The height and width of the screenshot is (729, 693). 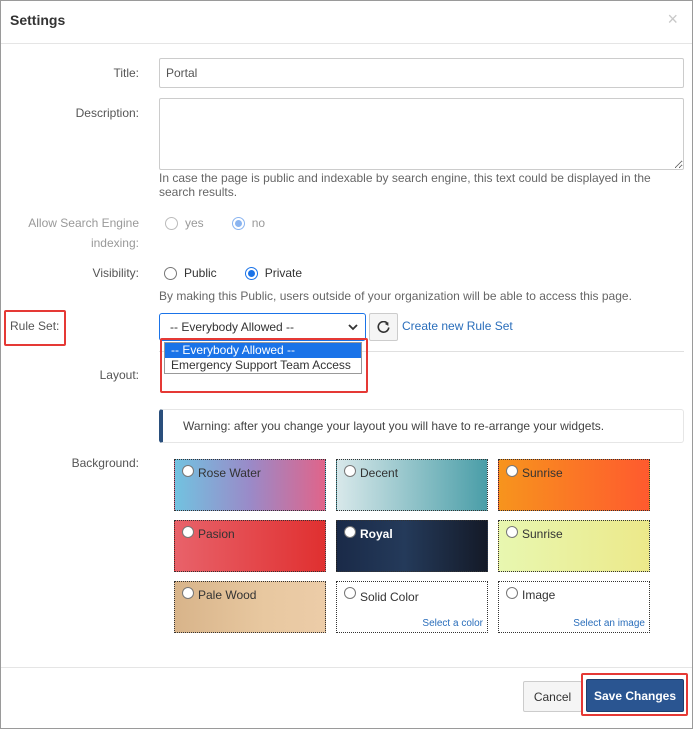 I want to click on dialog-title: Settings, so click(x=38, y=20).